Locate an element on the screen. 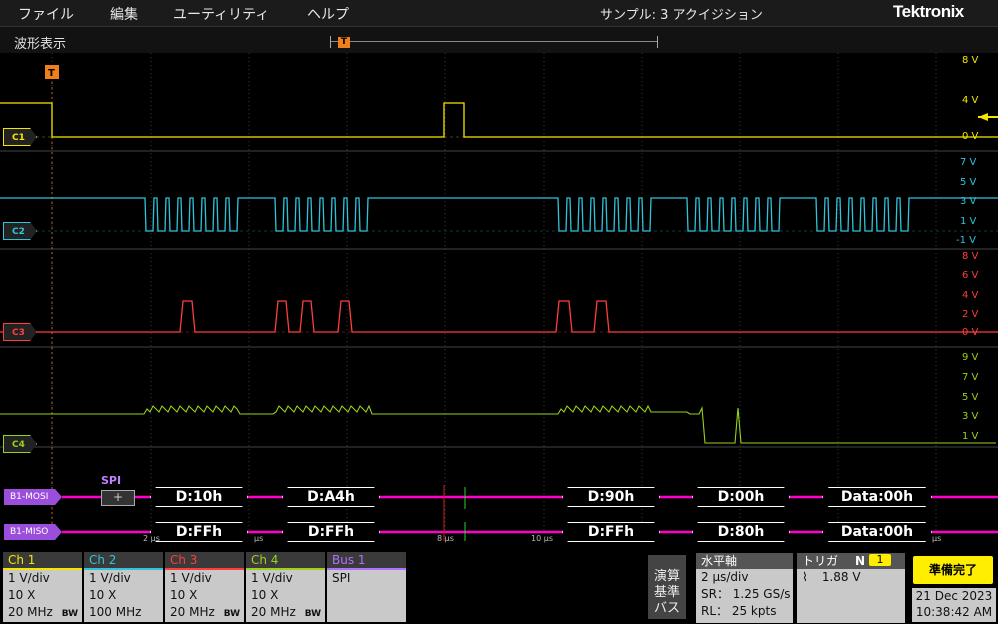 Image resolution: width=998 pixels, height=624 pixels. c4-label: C4 is located at coordinates (20, 444).